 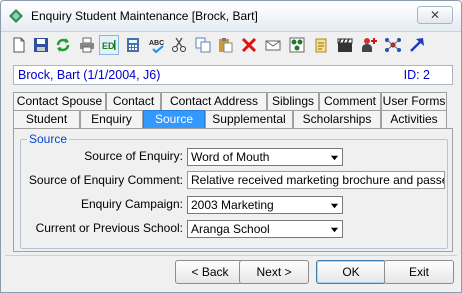 I want to click on tab-contact-spouse: Contact Spouse, so click(x=59, y=101).